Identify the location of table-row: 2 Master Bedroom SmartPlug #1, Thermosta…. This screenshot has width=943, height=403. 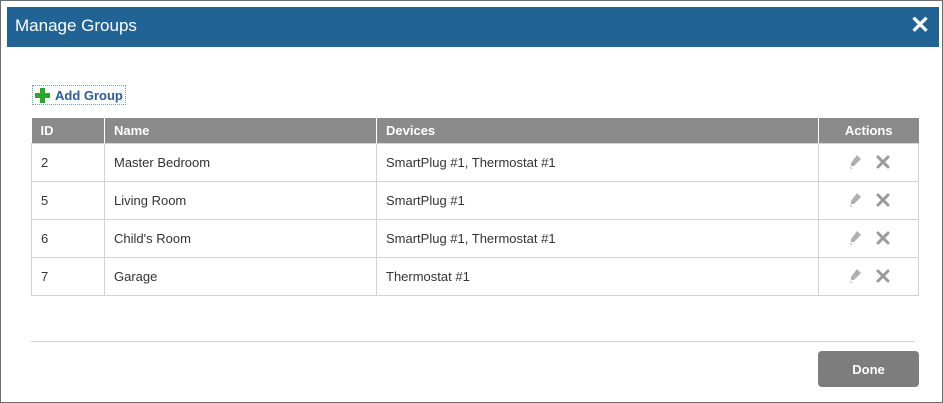
(475, 162).